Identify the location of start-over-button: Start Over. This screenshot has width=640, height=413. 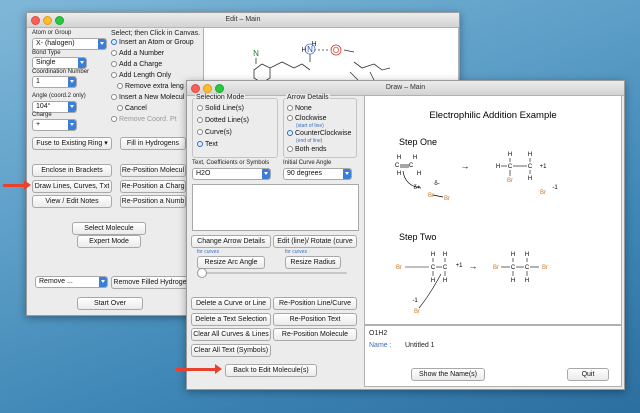
(110, 303).